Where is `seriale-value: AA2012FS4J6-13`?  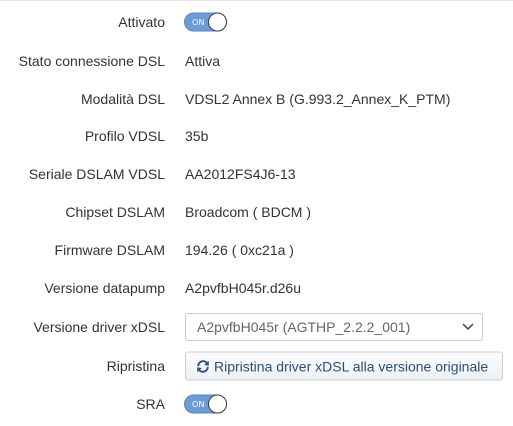
seriale-value: AA2012FS4J6-13 is located at coordinates (240, 174).